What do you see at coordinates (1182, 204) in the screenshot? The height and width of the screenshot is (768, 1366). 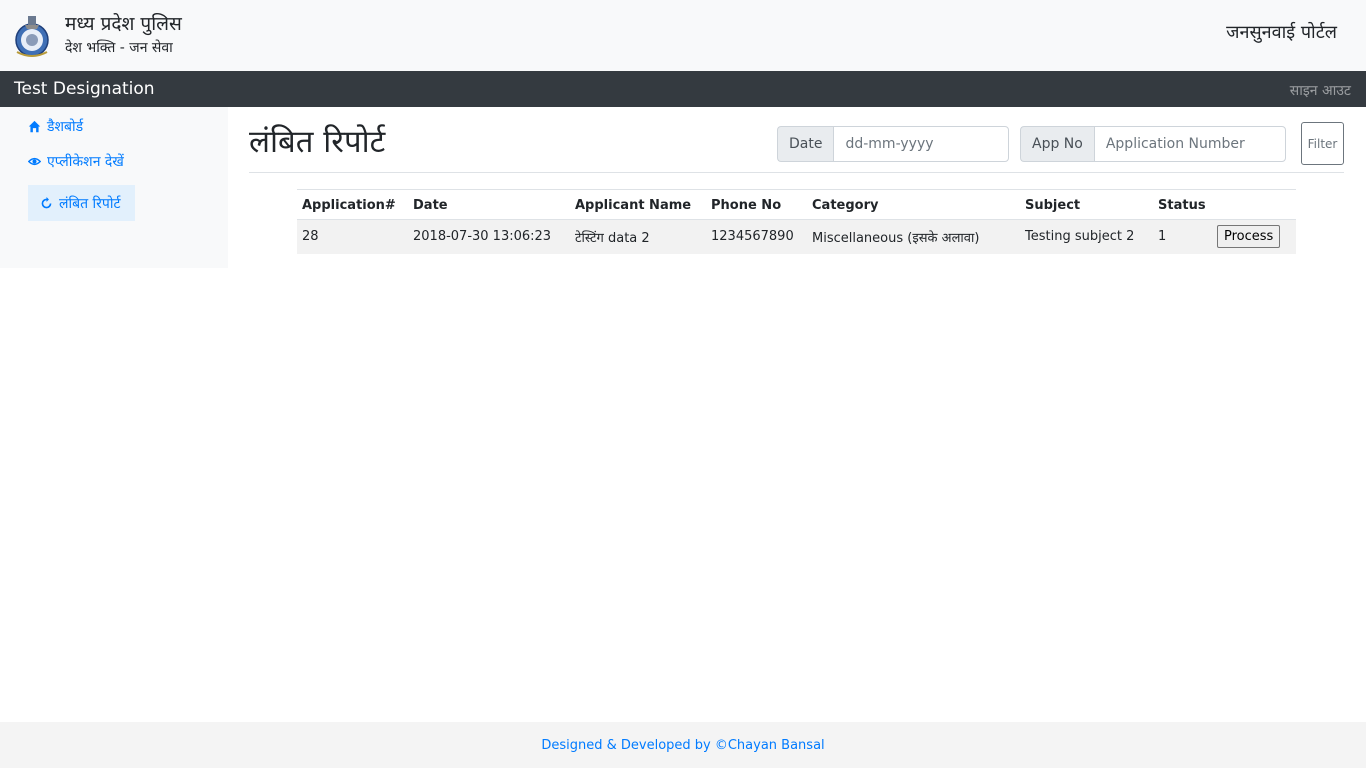 I see `column-header: Status` at bounding box center [1182, 204].